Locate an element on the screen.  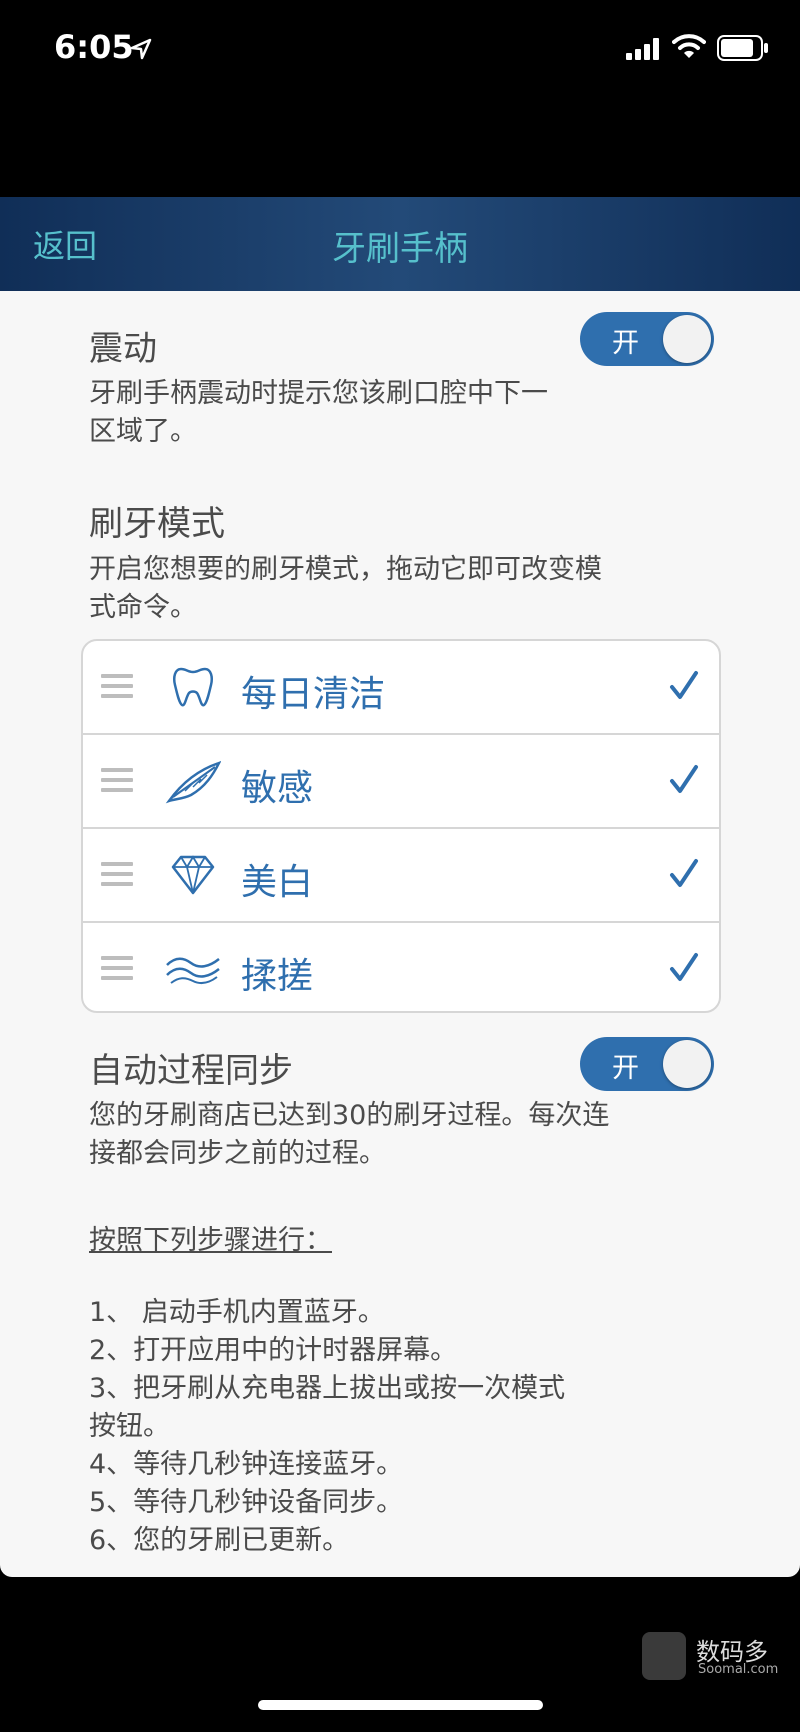
waves-icon is located at coordinates (193, 971).